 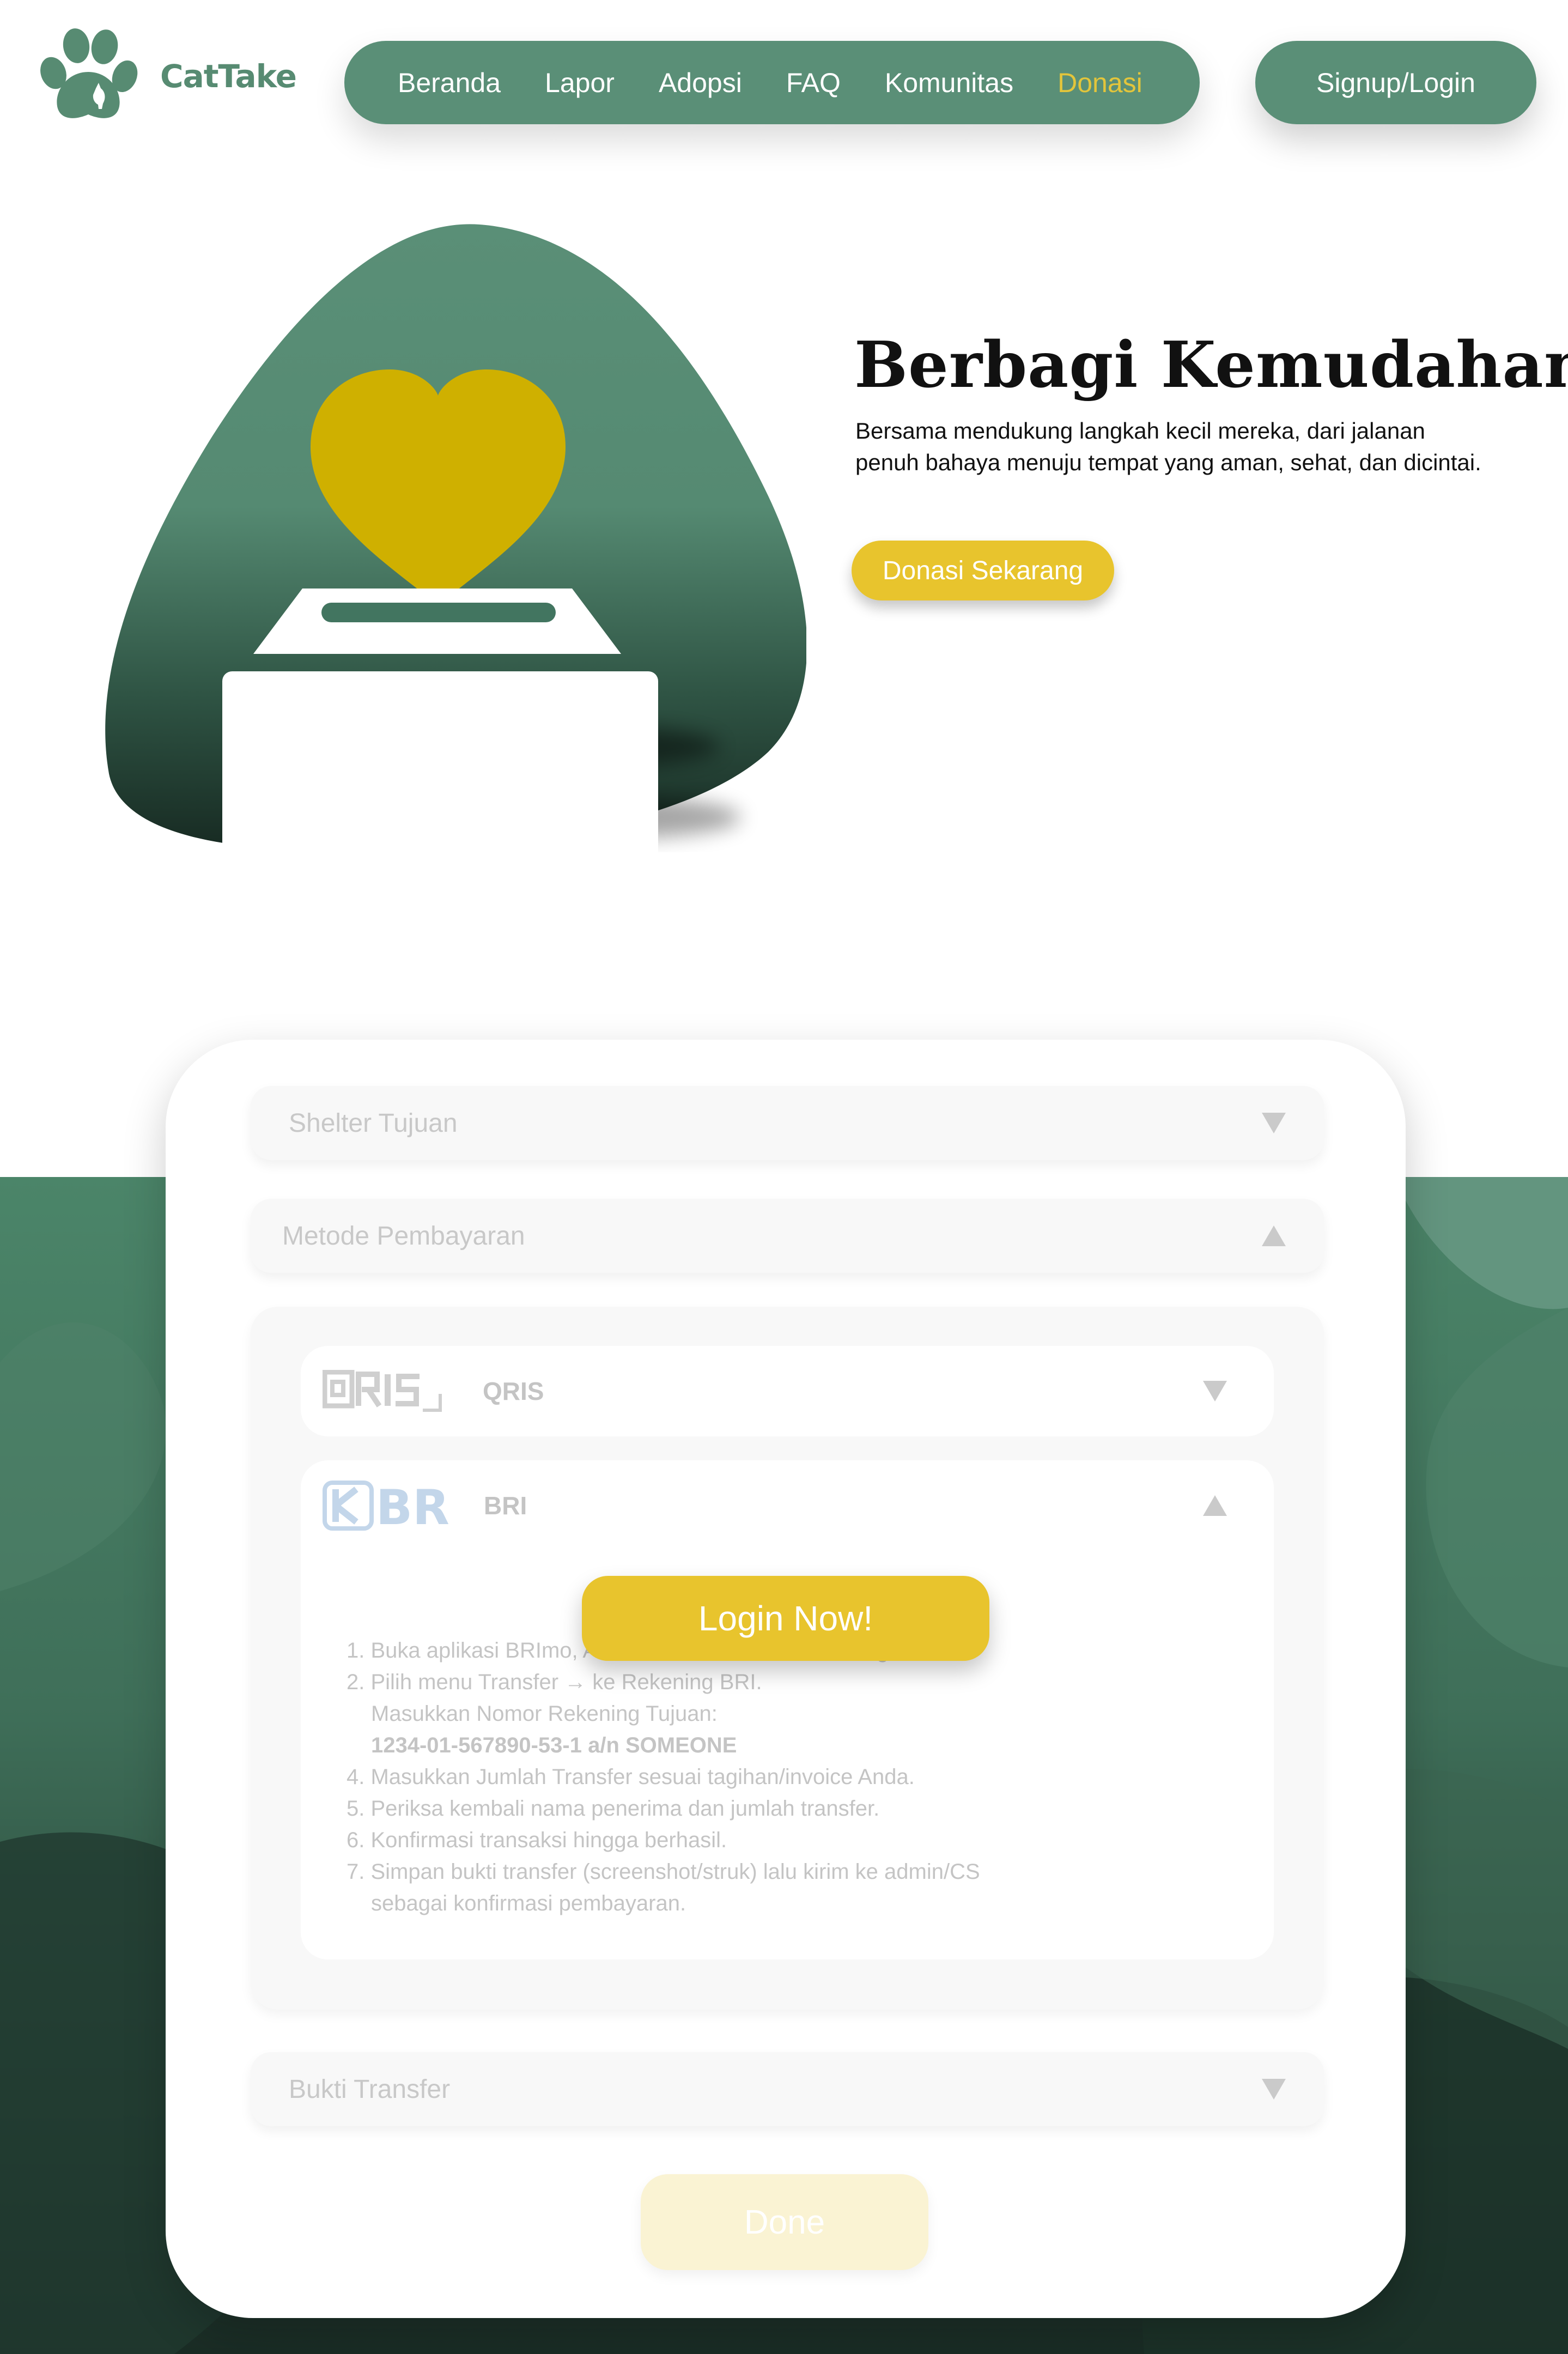 I want to click on qris-logo, so click(x=382, y=1391).